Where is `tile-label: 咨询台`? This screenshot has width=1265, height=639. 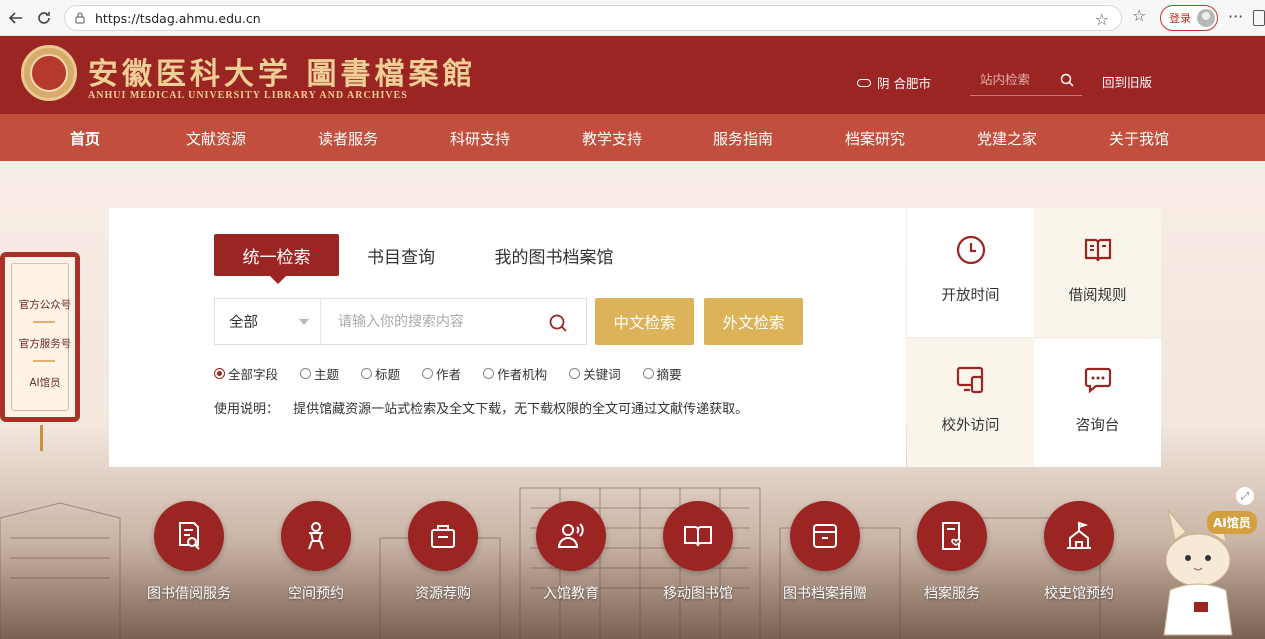
tile-label: 咨询台 is located at coordinates (1097, 426).